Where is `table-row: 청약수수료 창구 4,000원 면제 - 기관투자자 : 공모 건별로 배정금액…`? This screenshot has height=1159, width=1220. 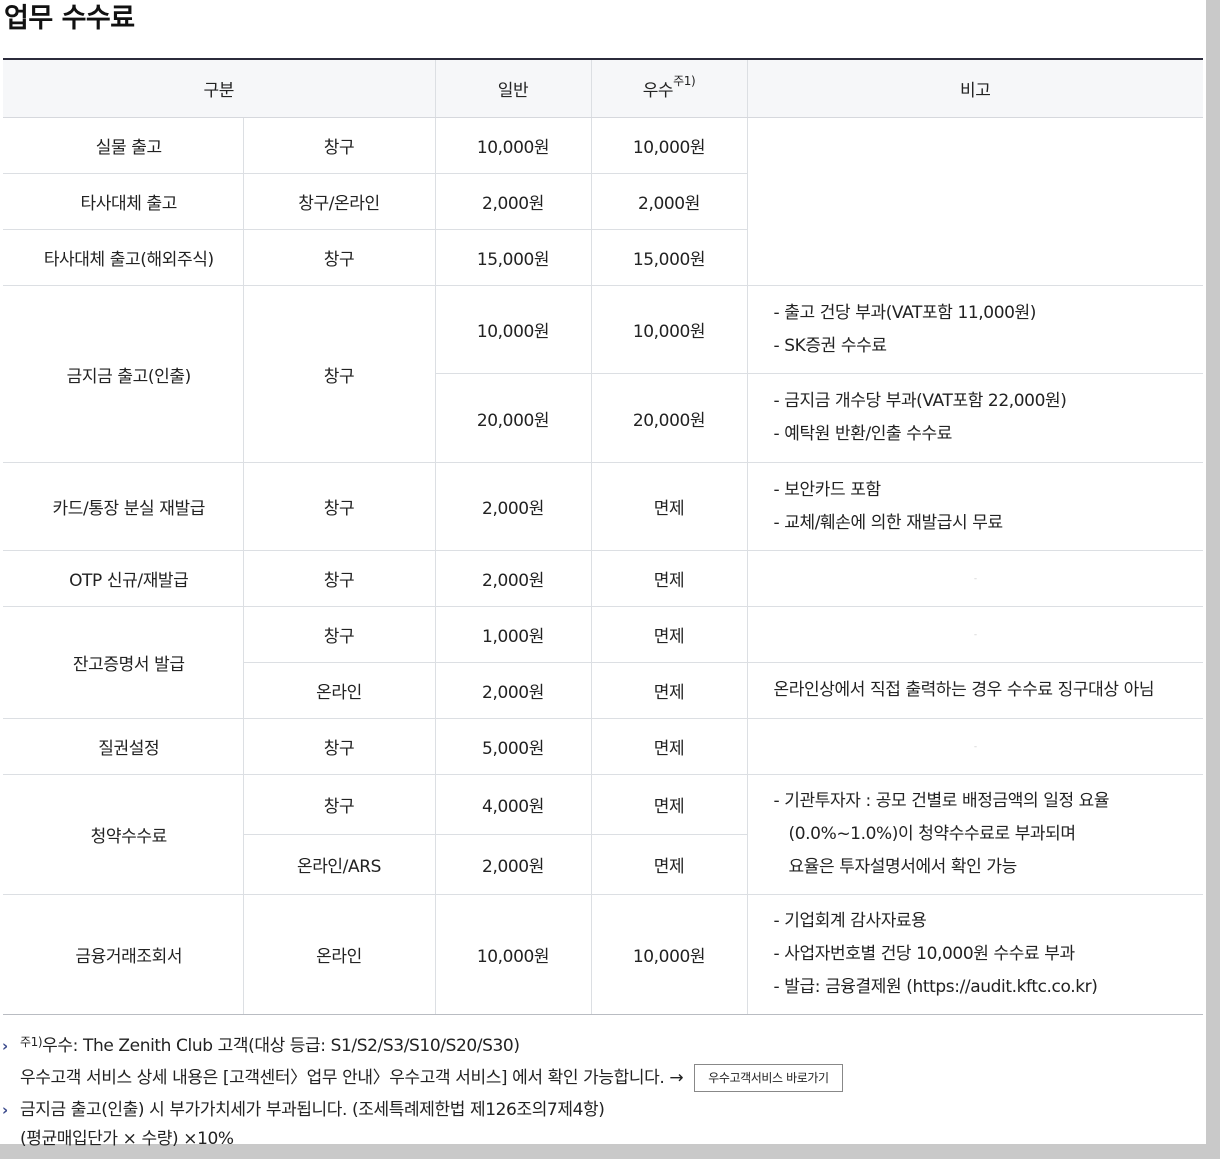 table-row: 청약수수료 창구 4,000원 면제 - 기관투자자 : 공모 건별로 배정금액… is located at coordinates (603, 834).